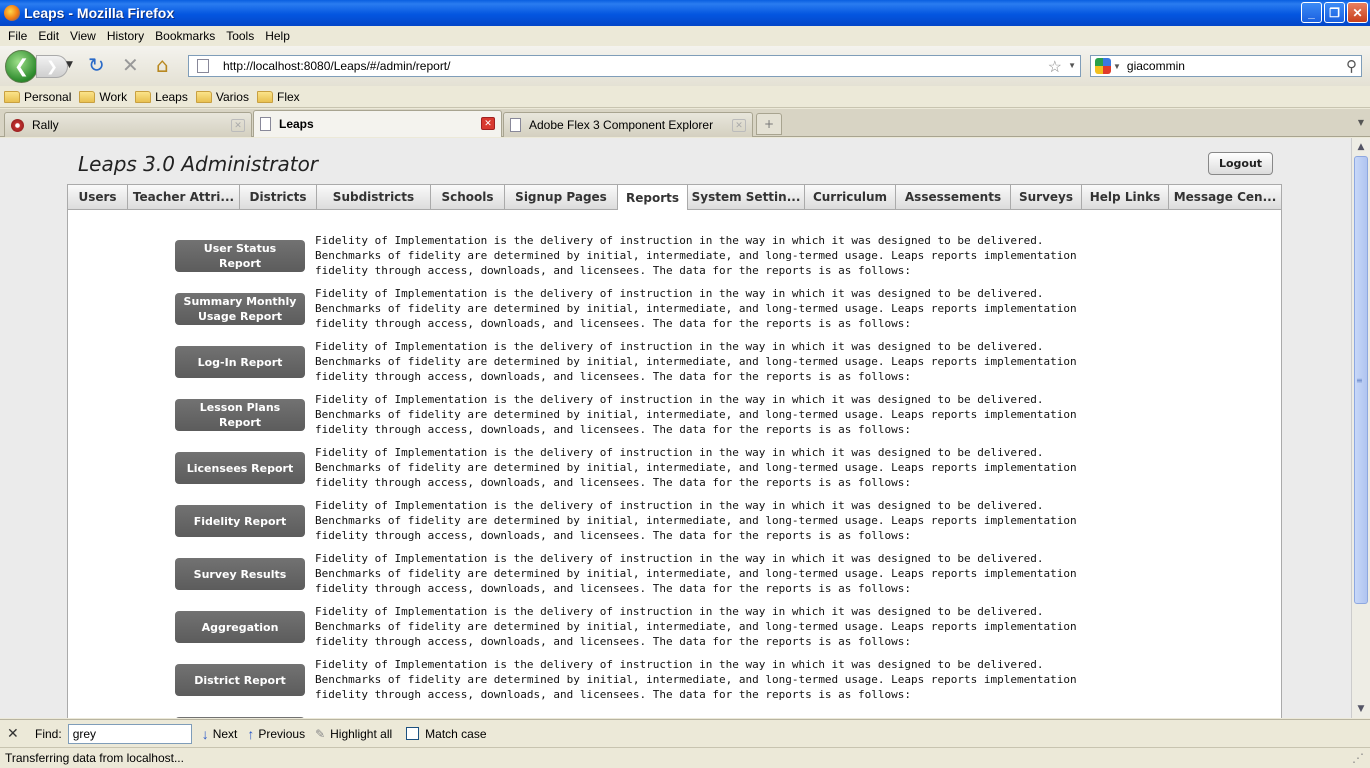 This screenshot has width=1370, height=768. I want to click on bookmark-folder-flex: Flex, so click(278, 97).